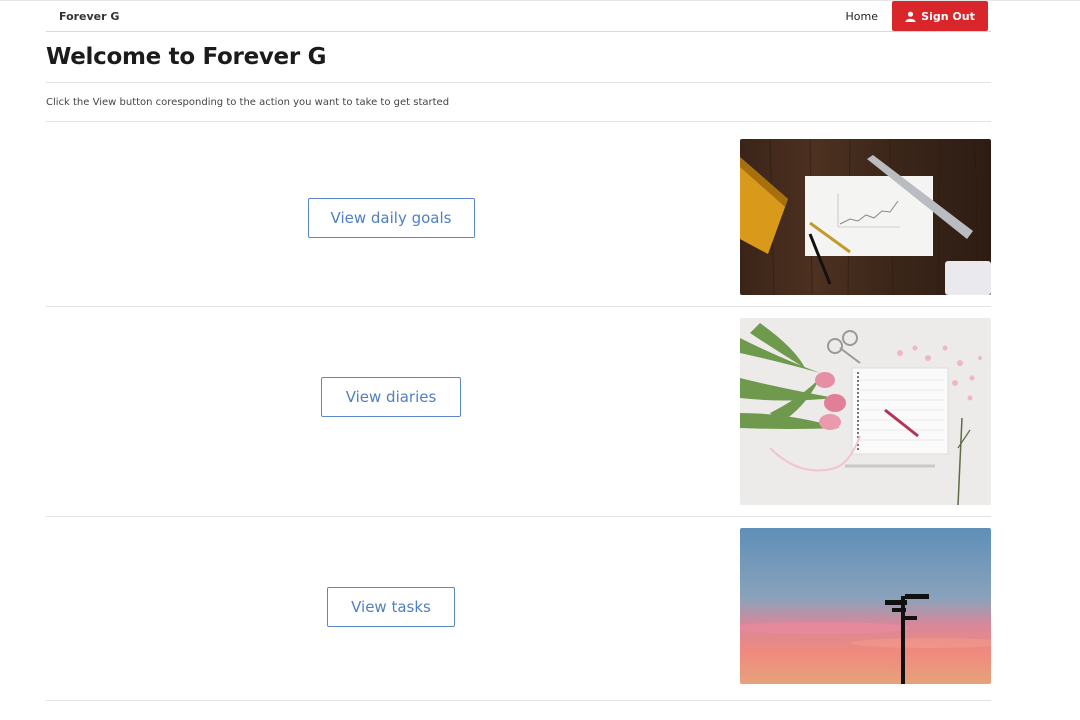 The width and height of the screenshot is (1080, 720). Describe the element at coordinates (910, 16) in the screenshot. I see `user-icon` at that location.